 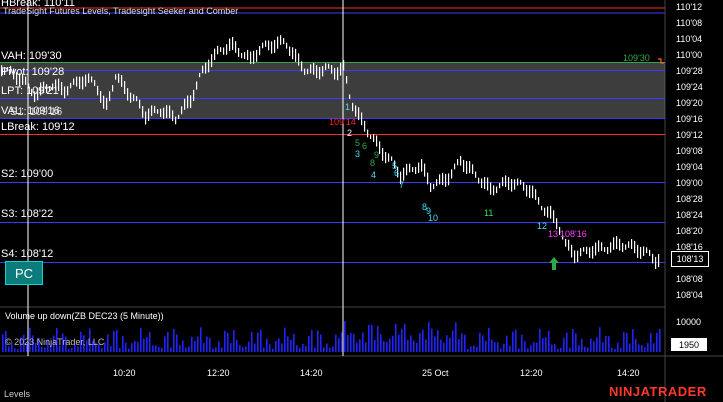 I want to click on price-axis-label: 109'04, so click(x=689, y=167).